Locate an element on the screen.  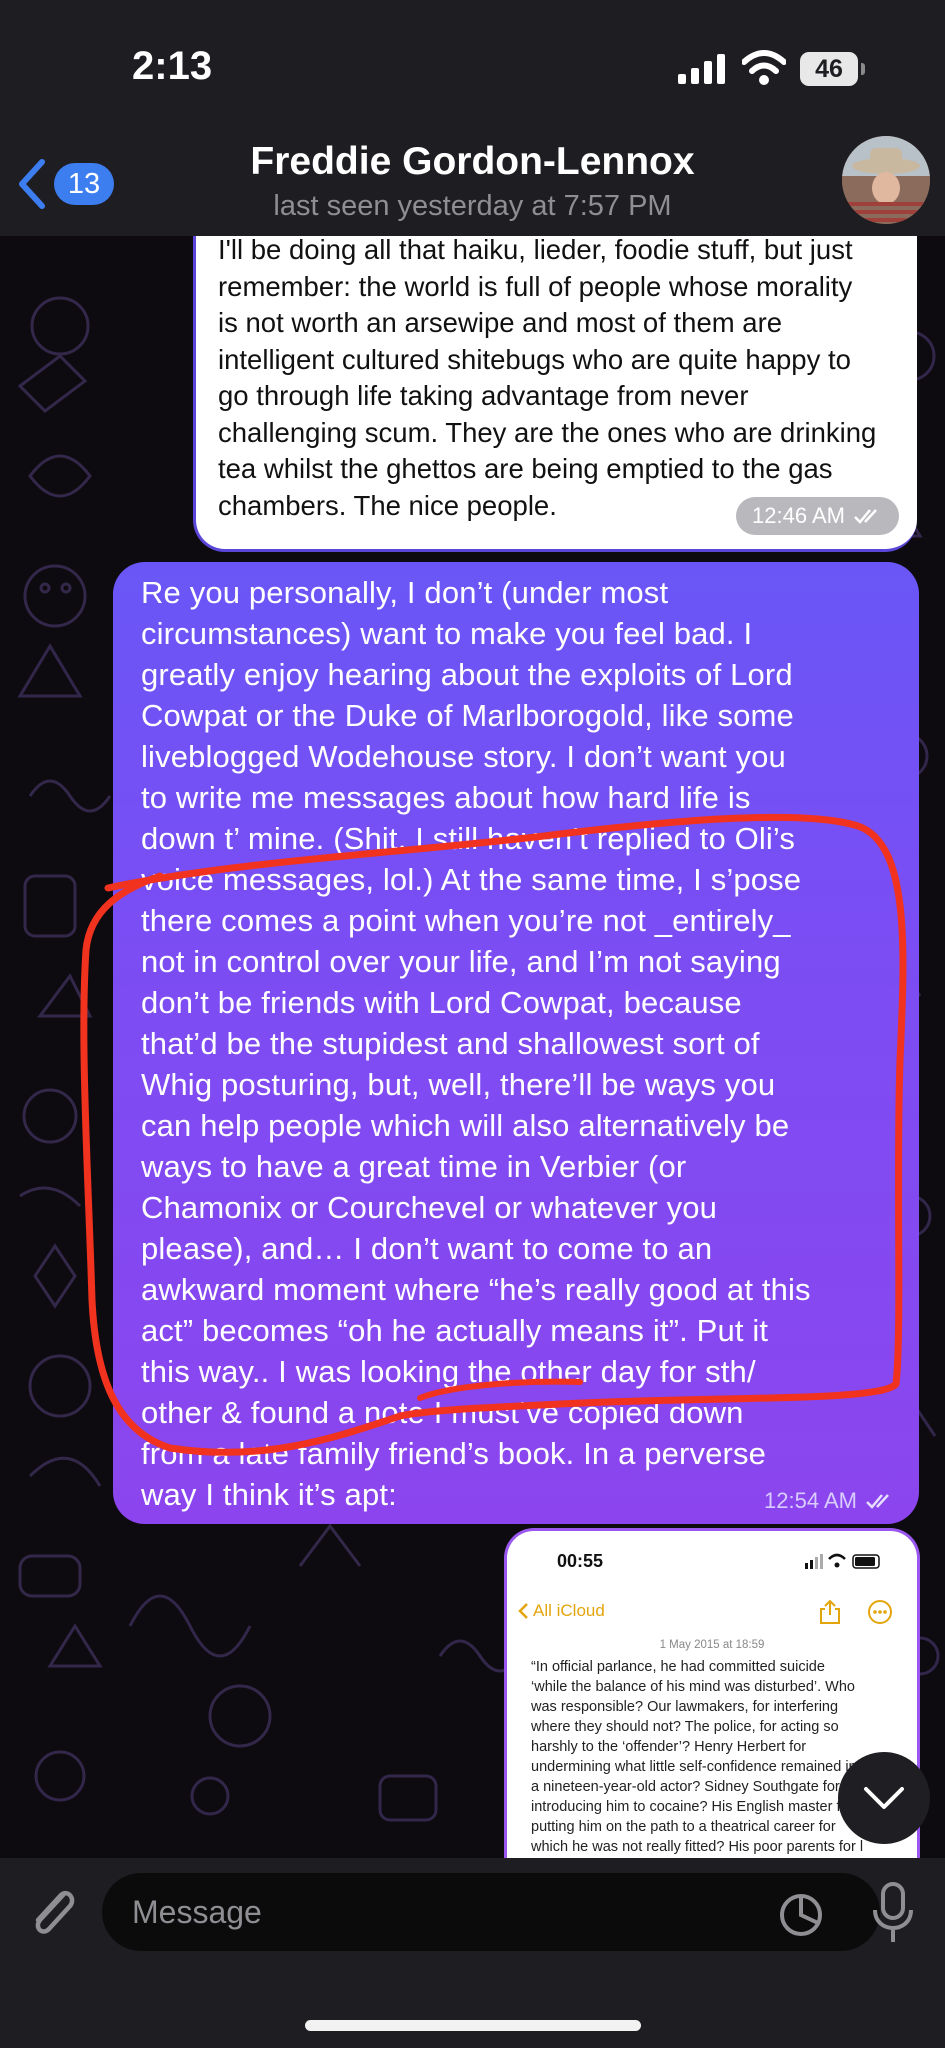
more-options-icon is located at coordinates (880, 1612).